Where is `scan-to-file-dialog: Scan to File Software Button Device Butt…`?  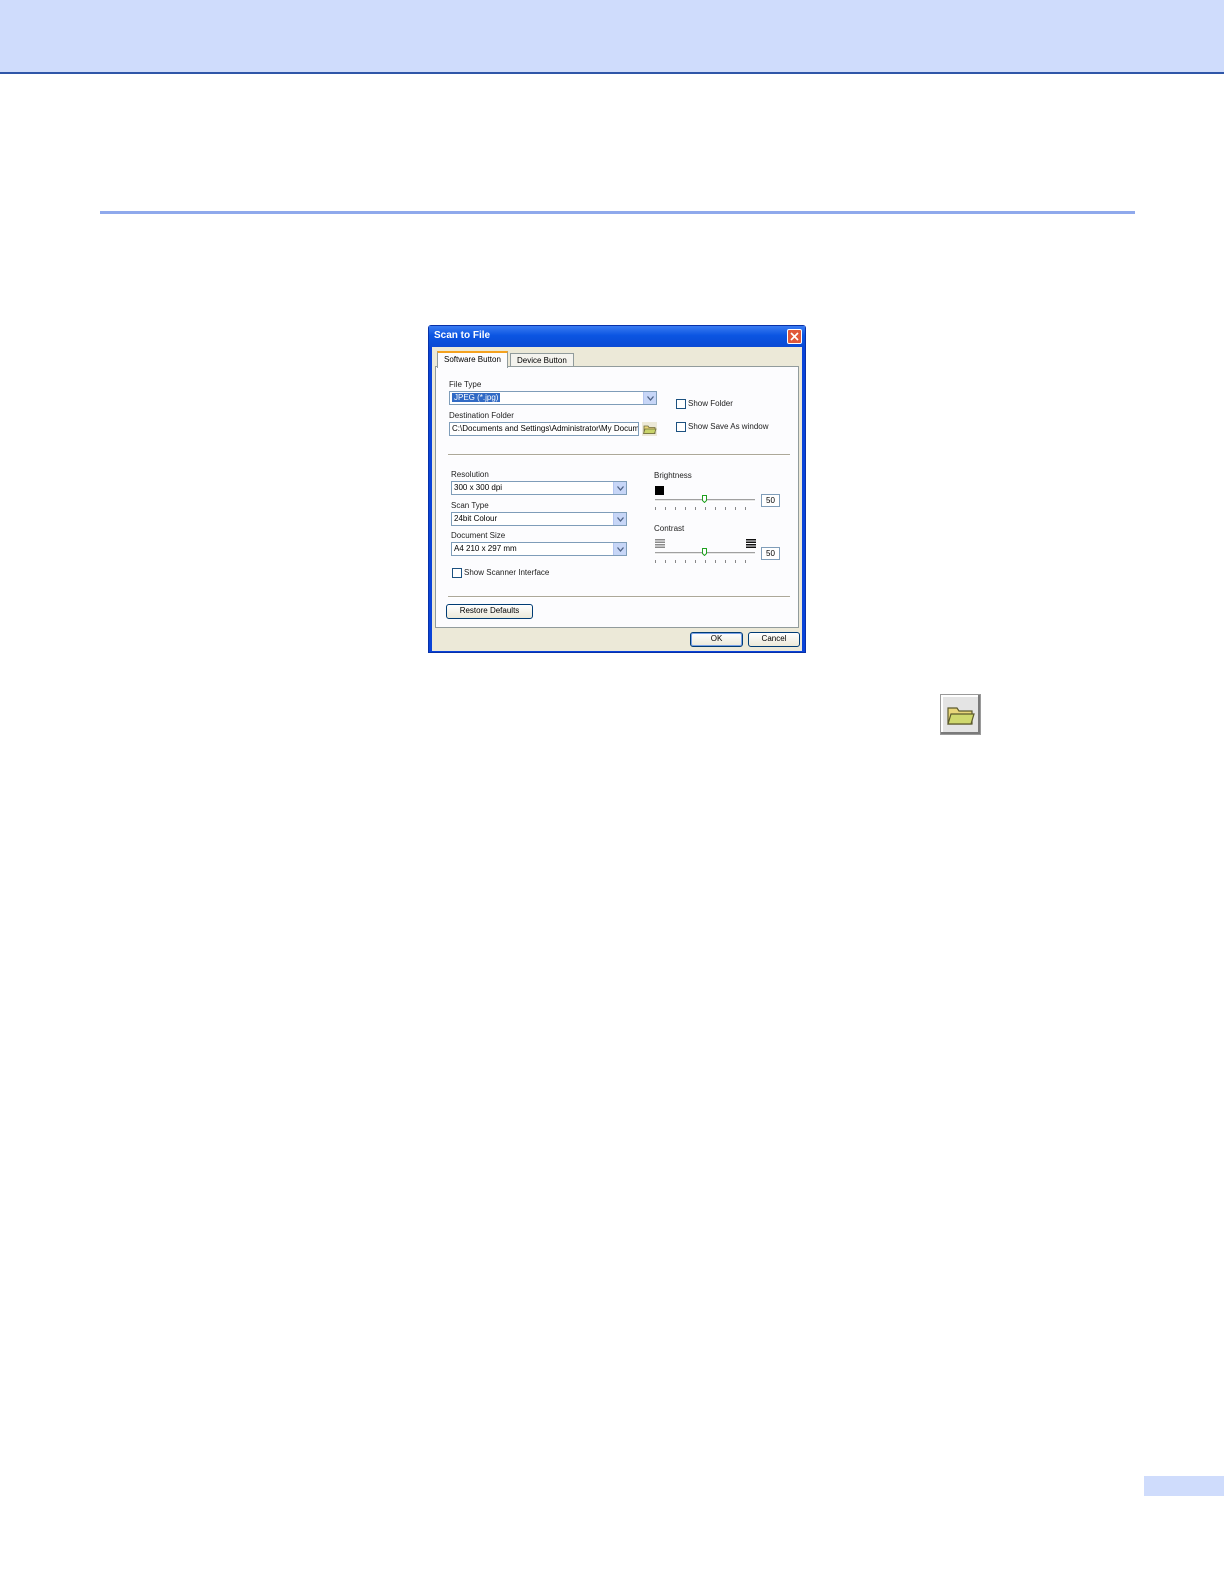 scan-to-file-dialog: Scan to File Software Button Device Butt… is located at coordinates (617, 489).